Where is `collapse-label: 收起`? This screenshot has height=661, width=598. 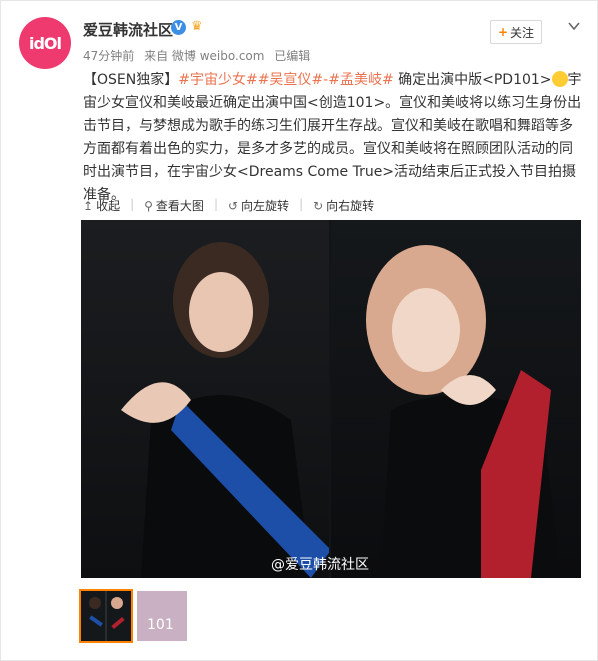 collapse-label: 收起 is located at coordinates (108, 206).